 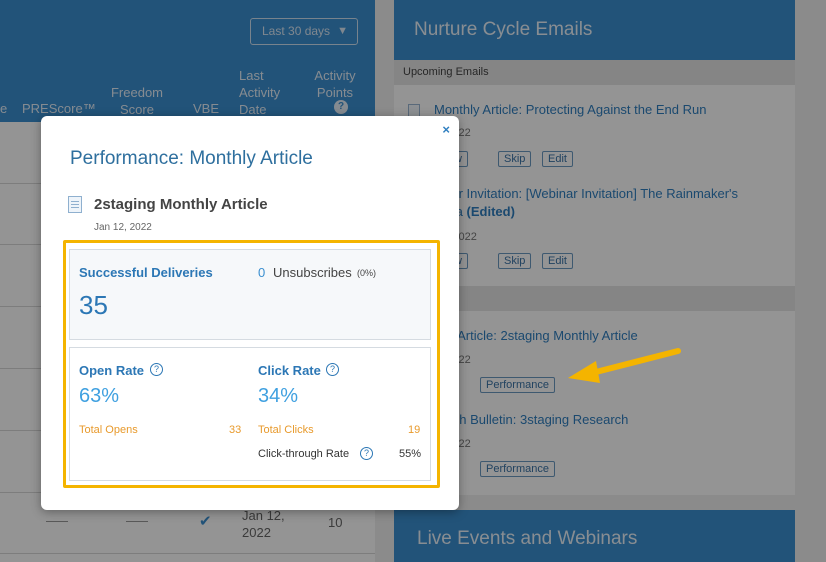 I want to click on successful-deliveries-value: 35, so click(x=93, y=305).